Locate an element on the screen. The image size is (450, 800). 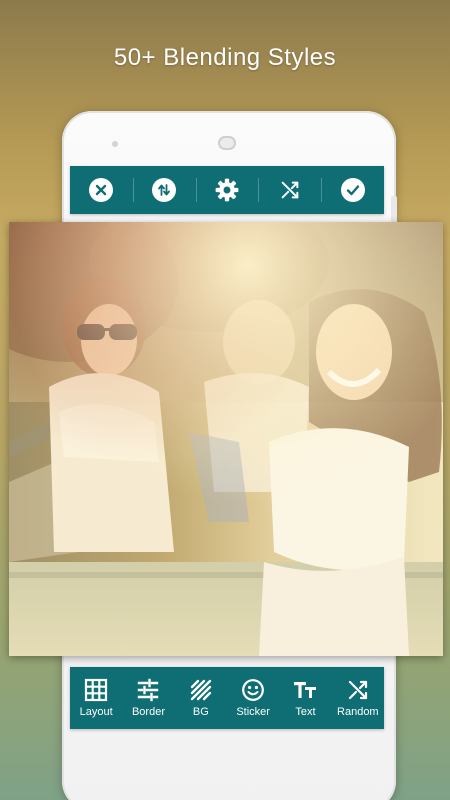
layout-button: Layout is located at coordinates (96, 698).